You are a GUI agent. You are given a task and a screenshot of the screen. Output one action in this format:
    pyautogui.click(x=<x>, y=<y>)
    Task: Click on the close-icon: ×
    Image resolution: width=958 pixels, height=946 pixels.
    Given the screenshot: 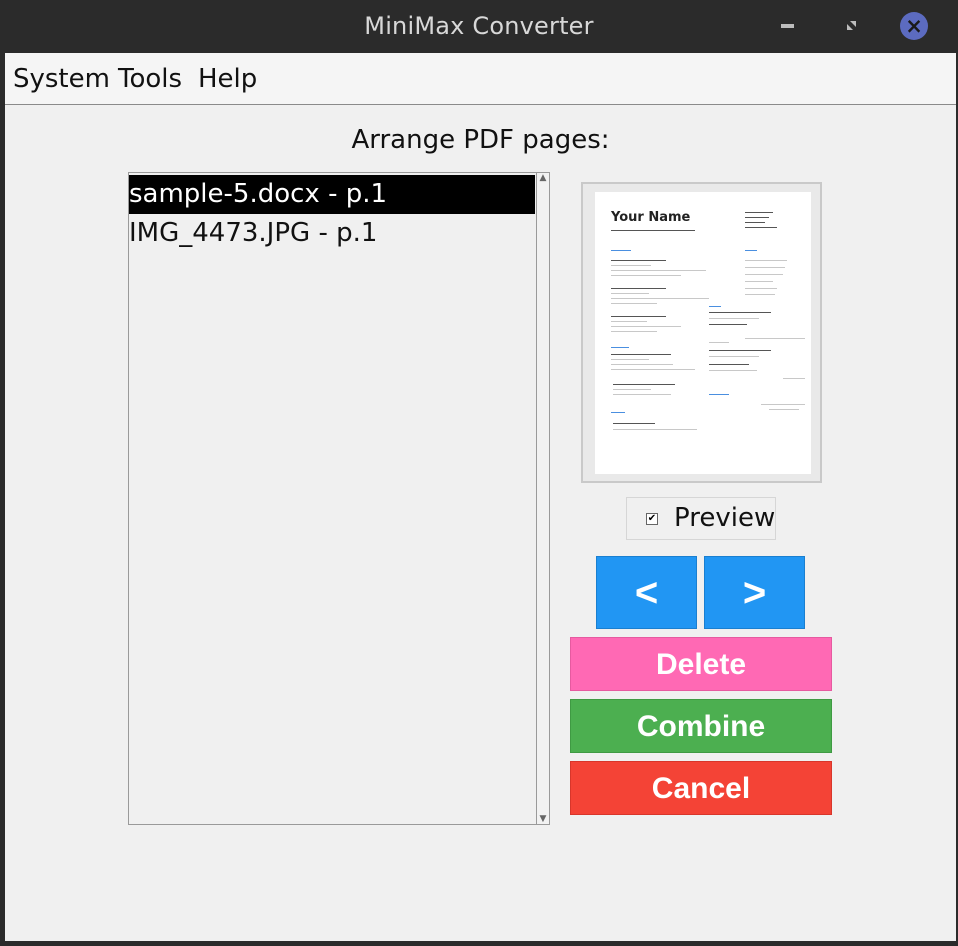 What is the action you would take?
    pyautogui.click(x=914, y=26)
    